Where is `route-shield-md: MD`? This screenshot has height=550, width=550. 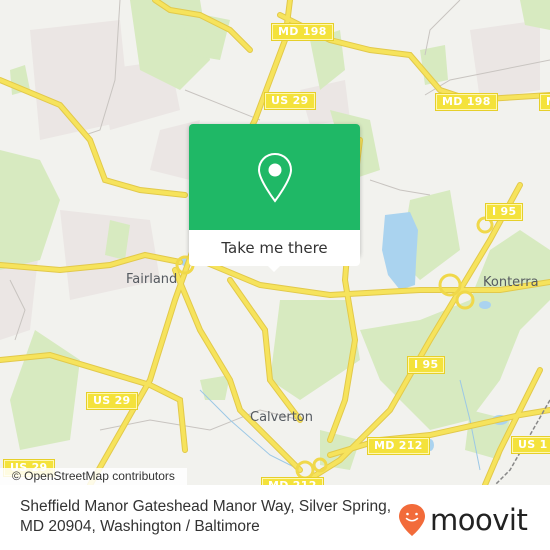
route-shield-md: MD is located at coordinates (544, 102).